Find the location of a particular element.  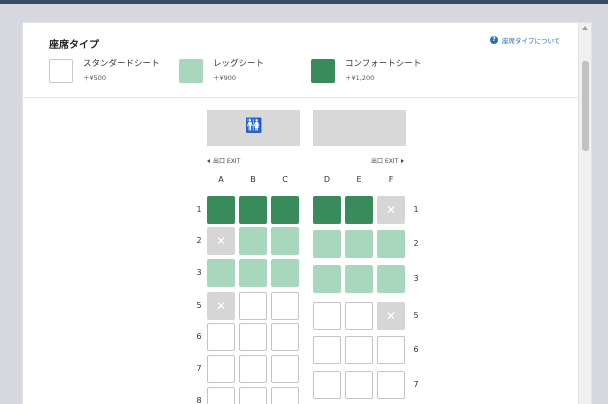

arrow-right-icon is located at coordinates (403, 160).